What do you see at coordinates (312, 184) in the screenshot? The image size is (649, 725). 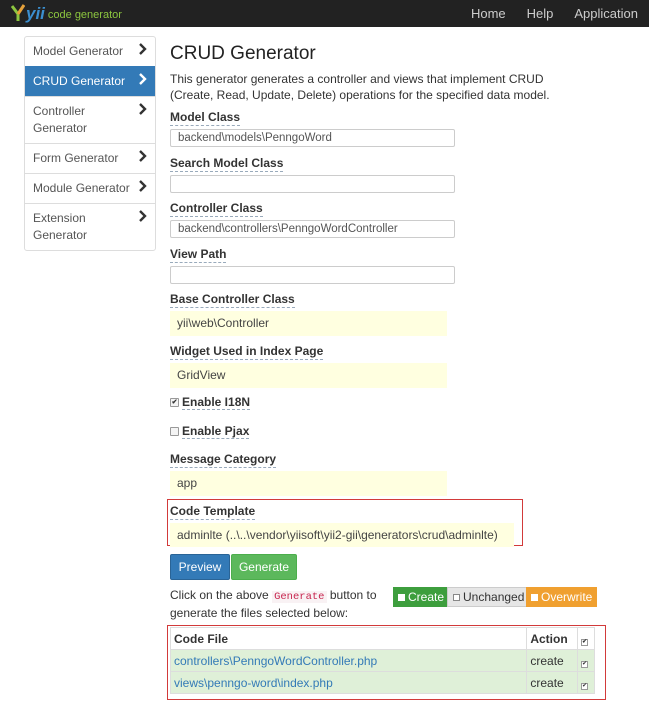 I see `search-model-class-input` at bounding box center [312, 184].